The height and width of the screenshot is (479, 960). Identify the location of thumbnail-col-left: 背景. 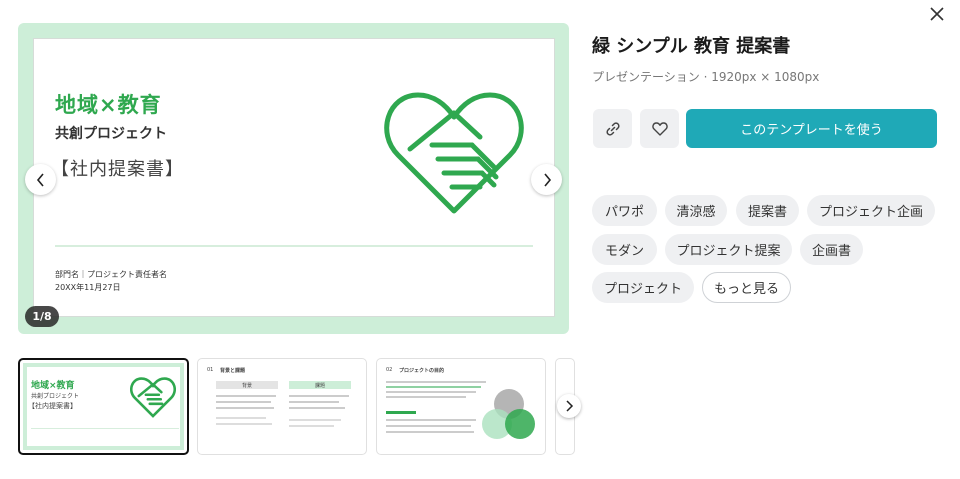
(247, 386).